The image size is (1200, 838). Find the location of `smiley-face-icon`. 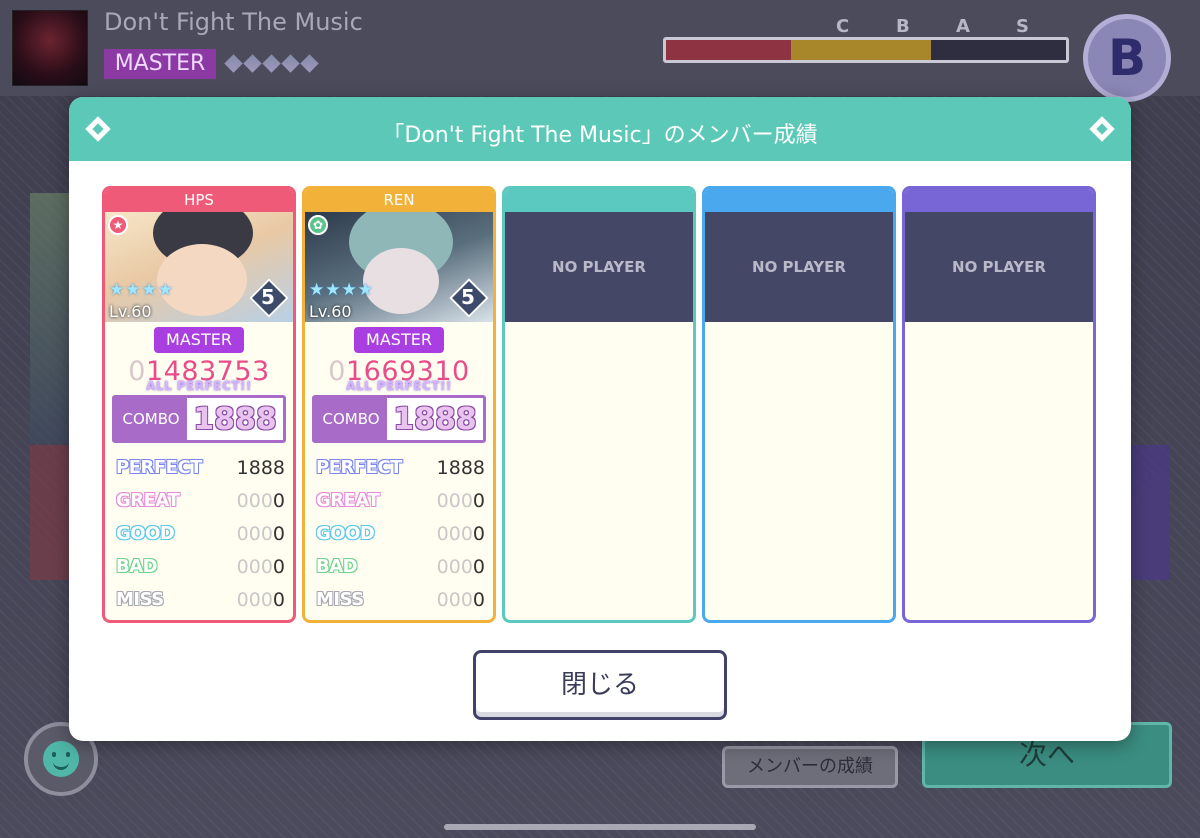

smiley-face-icon is located at coordinates (61, 759).